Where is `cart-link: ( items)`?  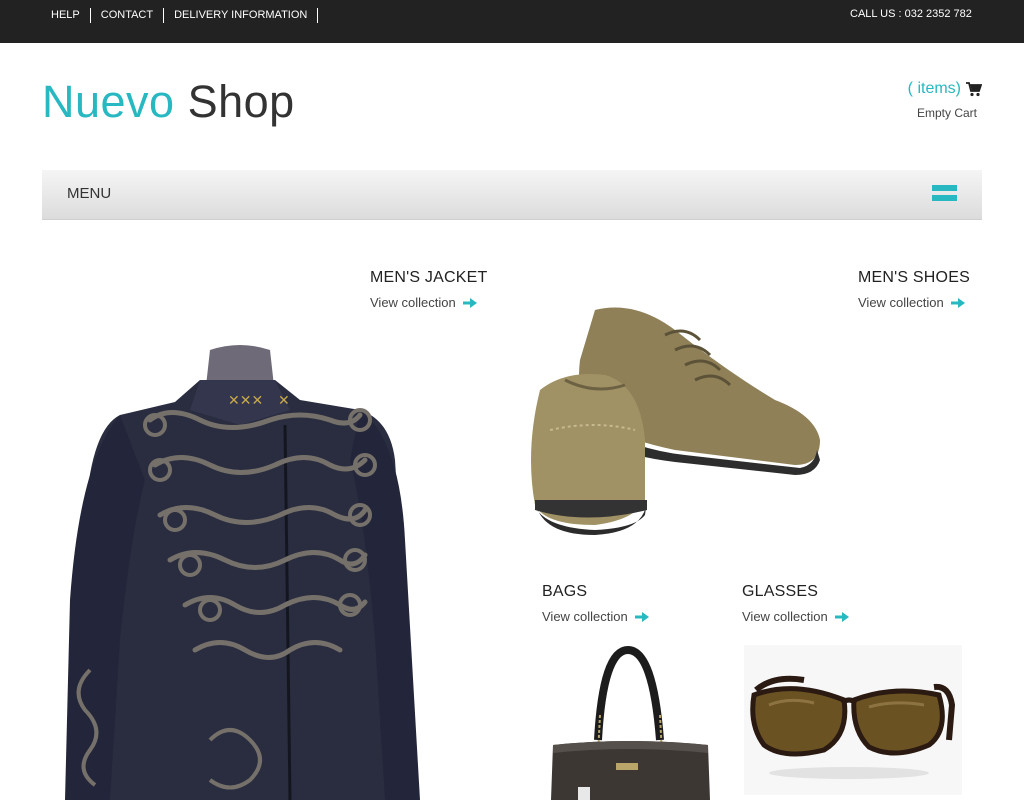
cart-link: ( items) is located at coordinates (945, 89).